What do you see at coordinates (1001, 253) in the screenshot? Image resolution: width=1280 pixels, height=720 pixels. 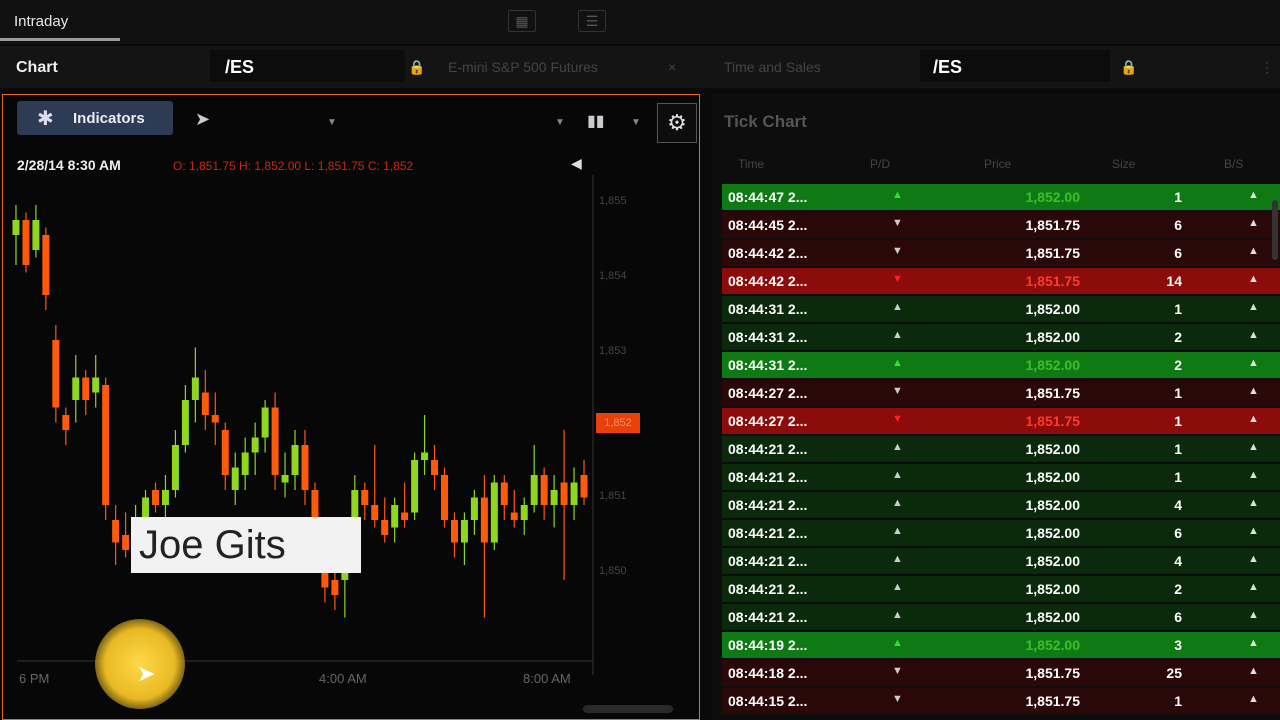 I see `tick-row: 08:44:42 2... ▼ 1,851.75 6 ▲` at bounding box center [1001, 253].